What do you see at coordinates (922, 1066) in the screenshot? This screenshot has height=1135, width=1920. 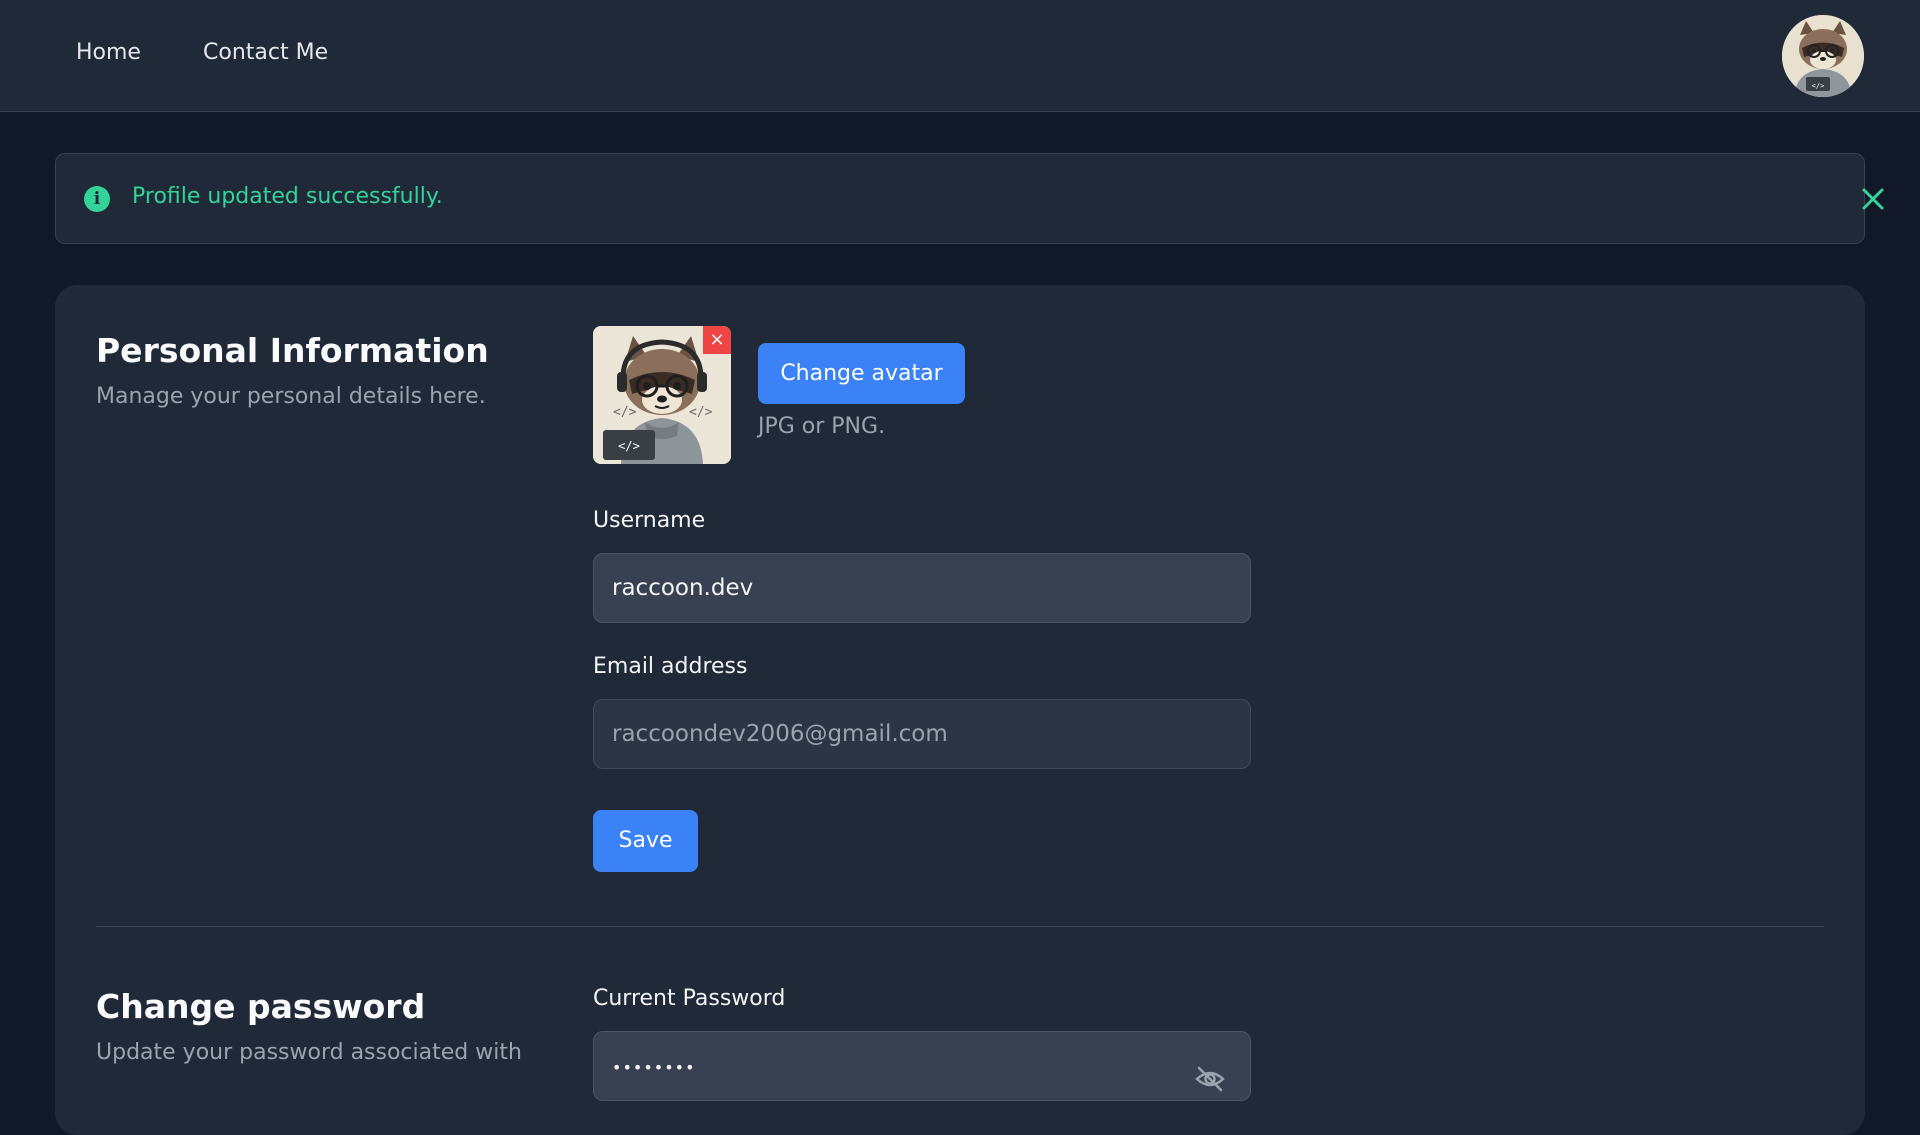 I see `current-password-input: ••••••••` at bounding box center [922, 1066].